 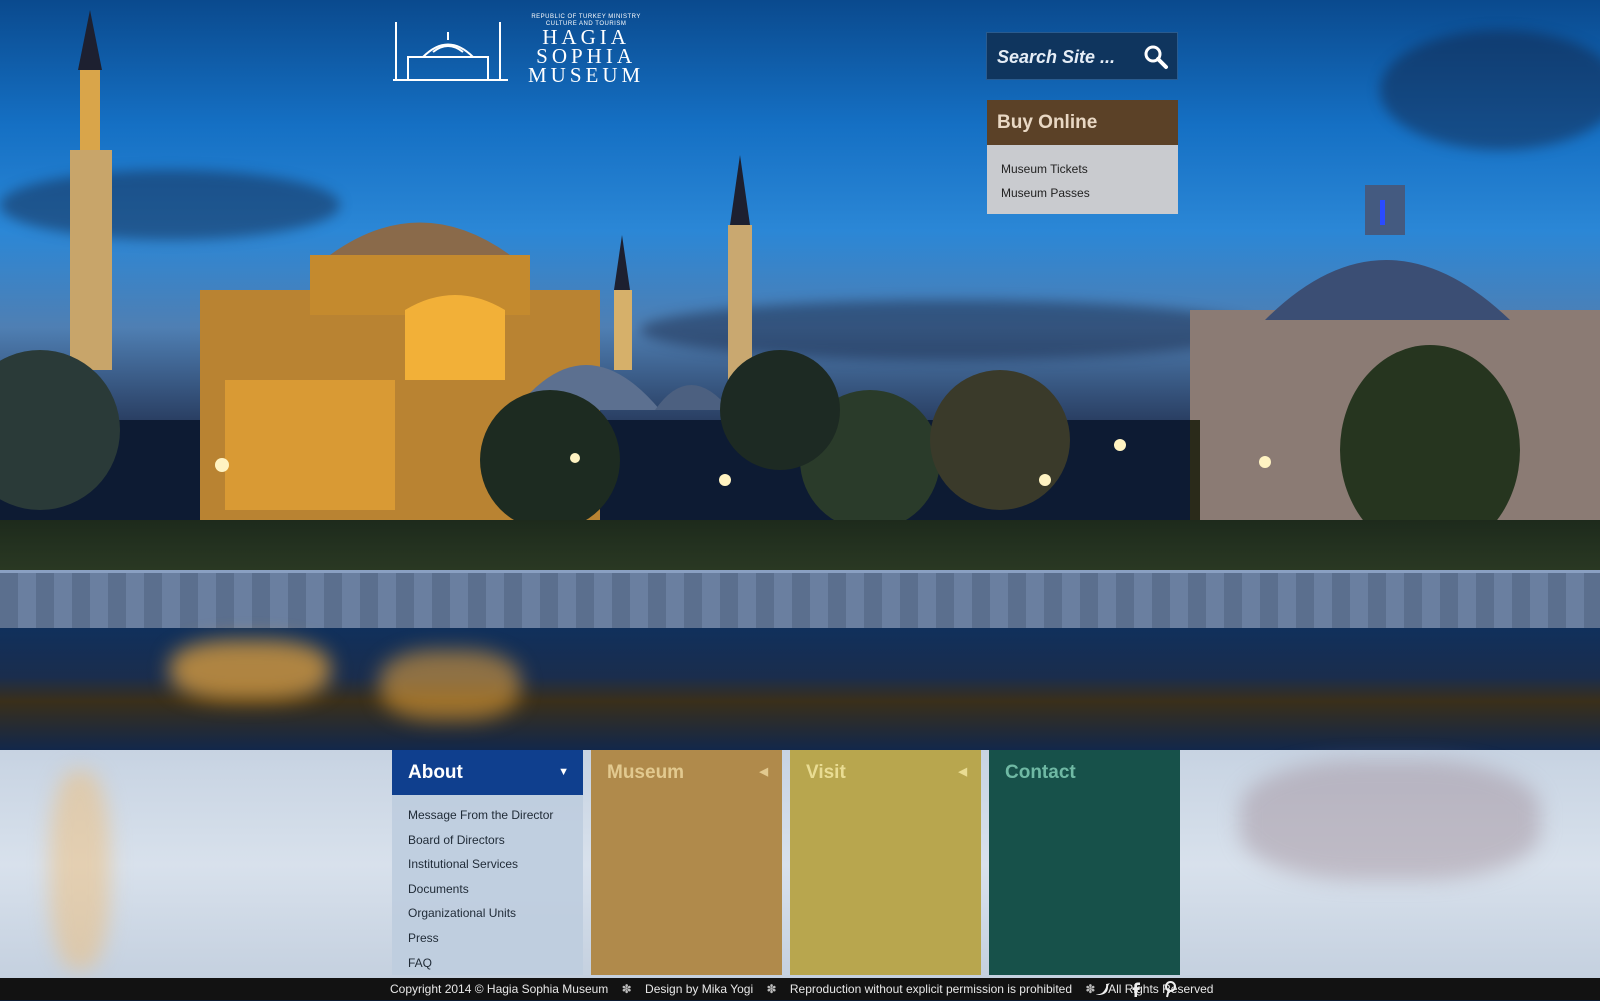 I want to click on visit-menu-label: Visit, so click(x=826, y=772).